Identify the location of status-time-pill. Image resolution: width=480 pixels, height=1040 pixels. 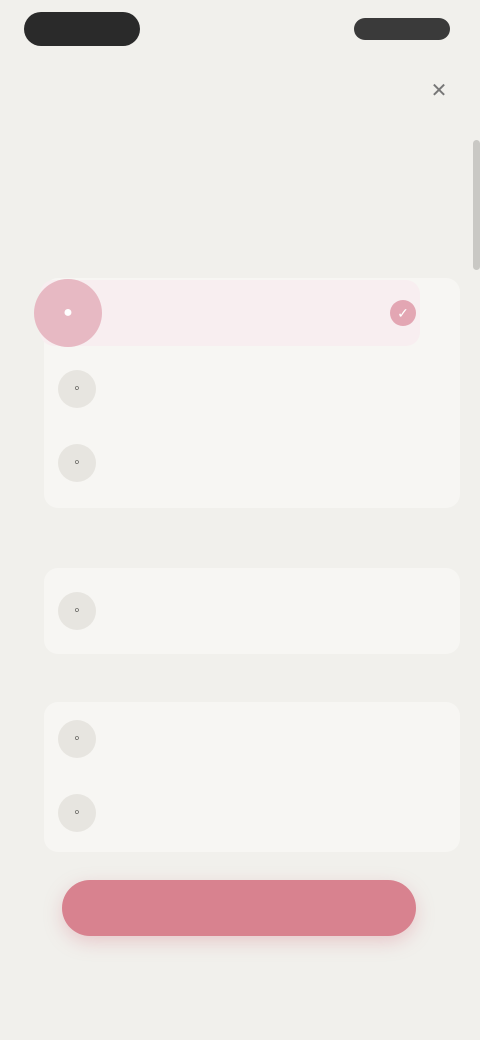
(82, 29).